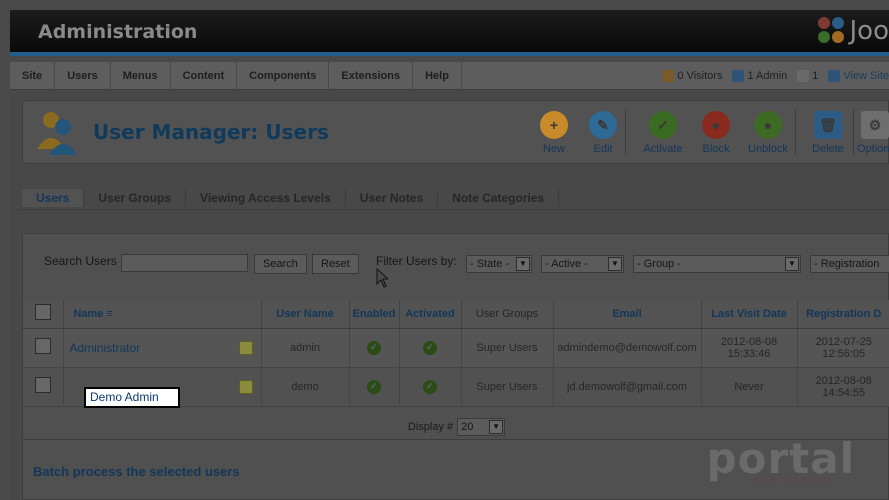  I want to click on admins-icon, so click(738, 76).